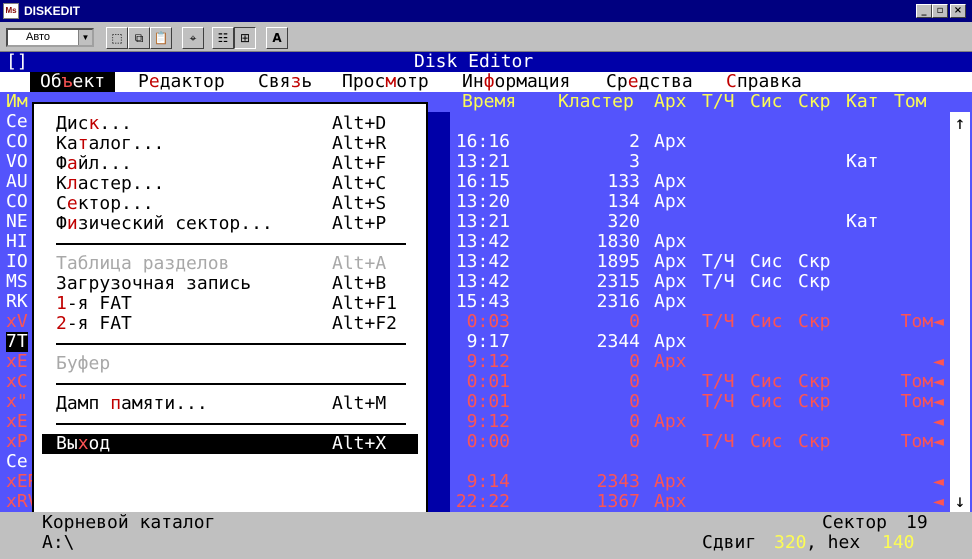  Describe the element at coordinates (17, 201) in the screenshot. I see `row-name: CO` at that location.